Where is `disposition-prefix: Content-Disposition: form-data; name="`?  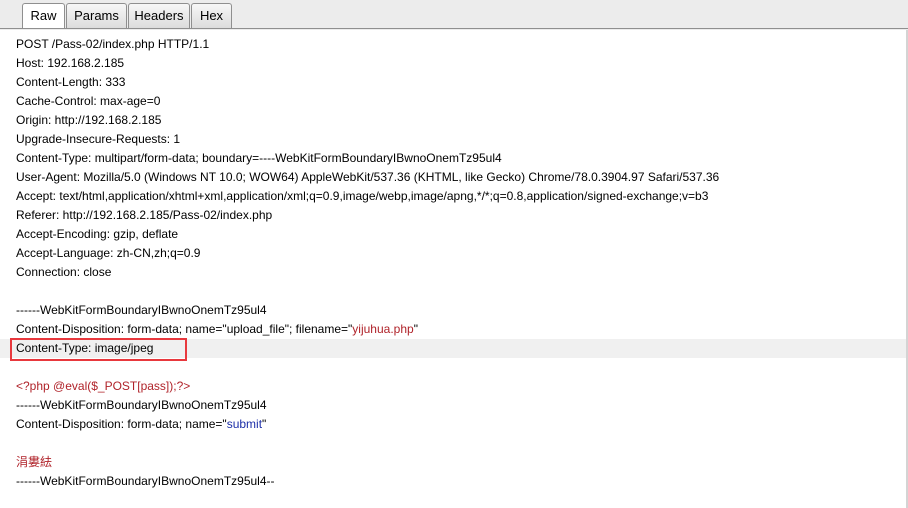
disposition-prefix: Content-Disposition: form-data; name=" is located at coordinates (121, 424).